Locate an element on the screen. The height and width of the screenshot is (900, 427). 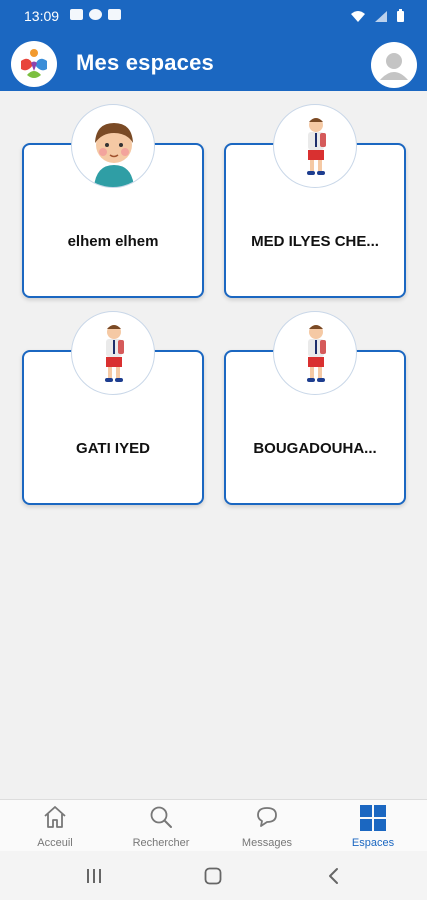
status-time: 13:09 is located at coordinates (42, 16).